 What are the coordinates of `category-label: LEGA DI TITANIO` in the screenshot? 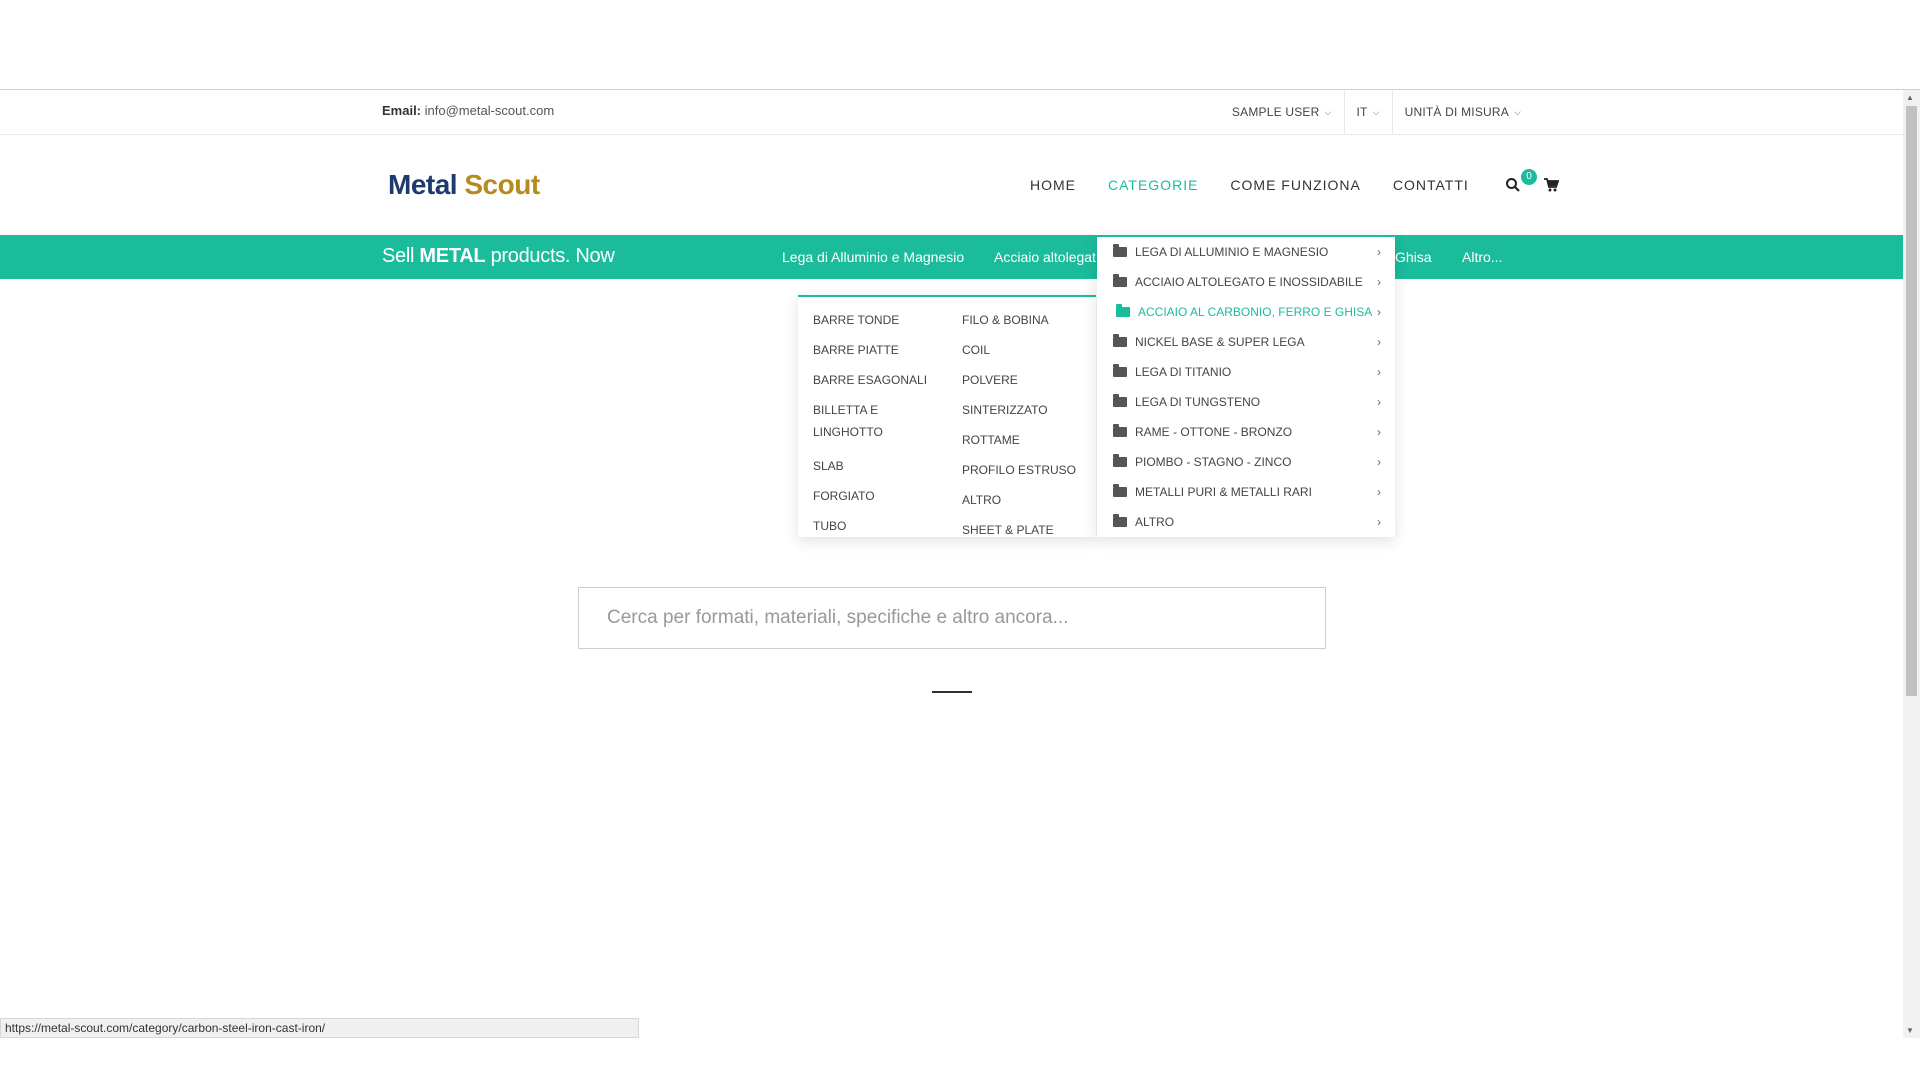 It's located at (1183, 372).